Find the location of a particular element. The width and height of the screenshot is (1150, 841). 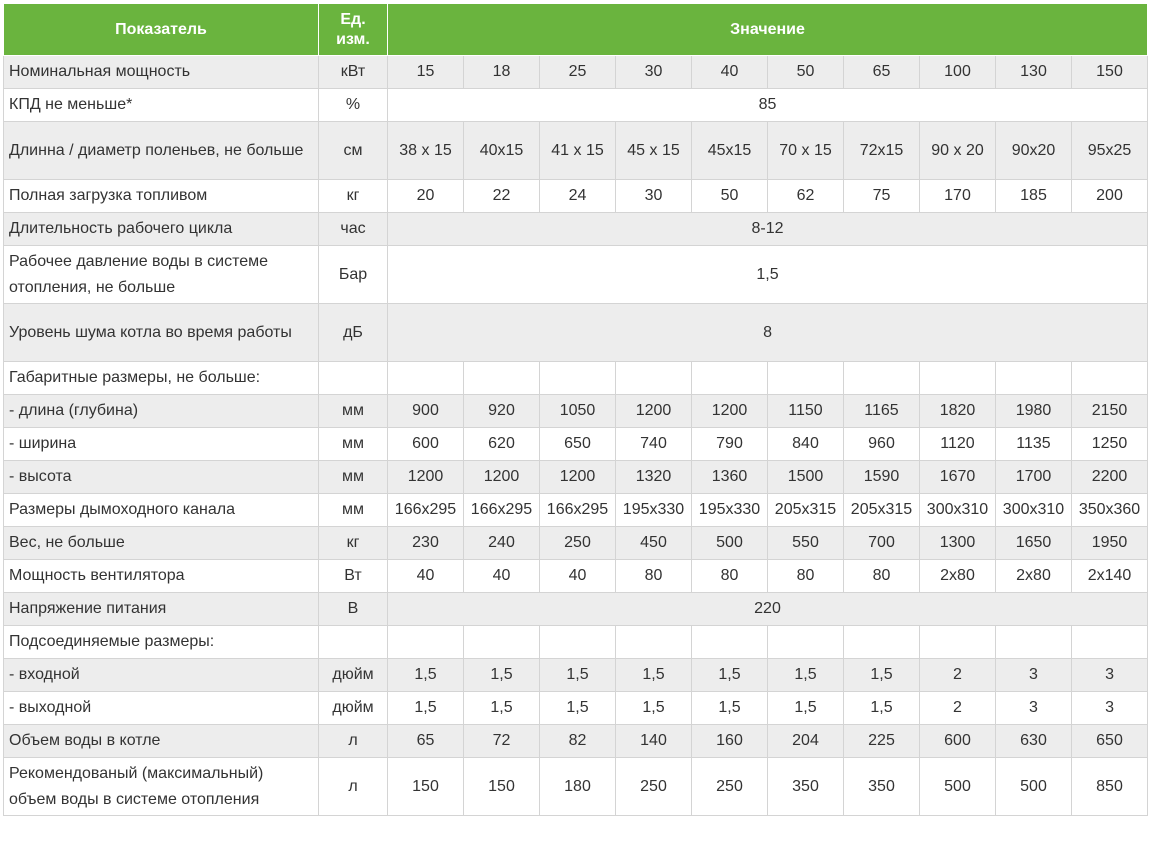

value-cell: 180 is located at coordinates (577, 786).